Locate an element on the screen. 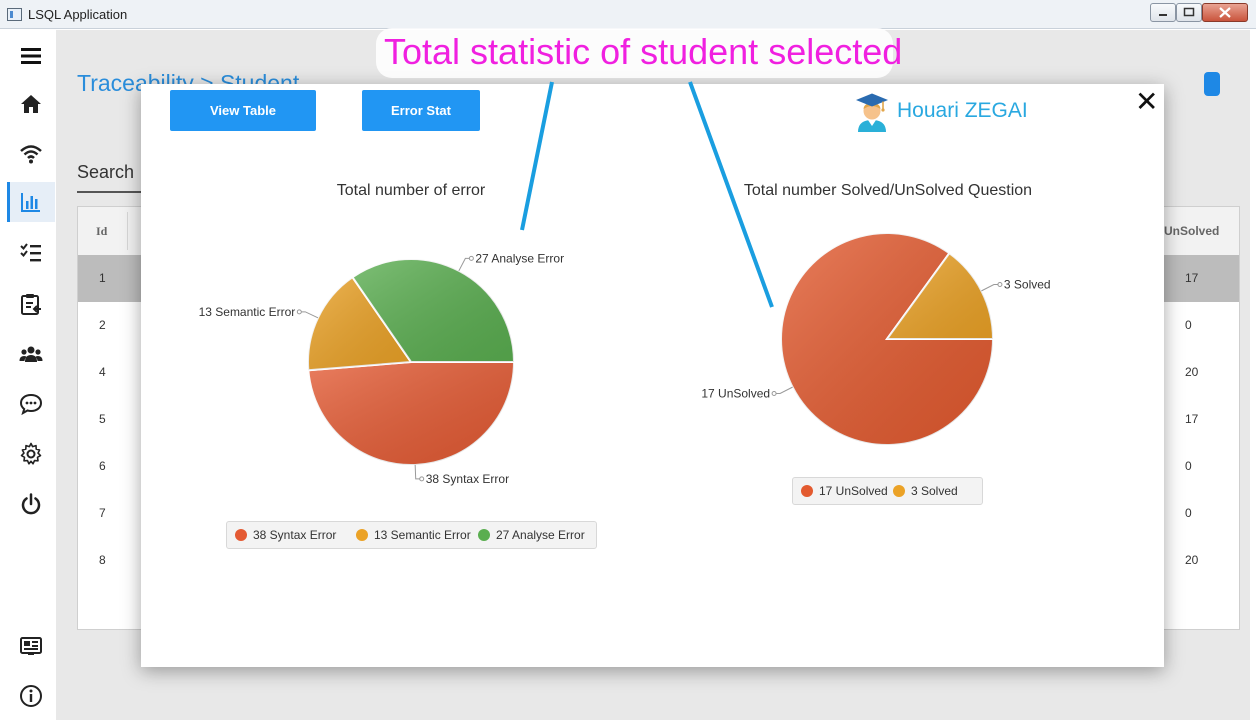  annotation-text: Total statistic of student selected is located at coordinates (643, 51).